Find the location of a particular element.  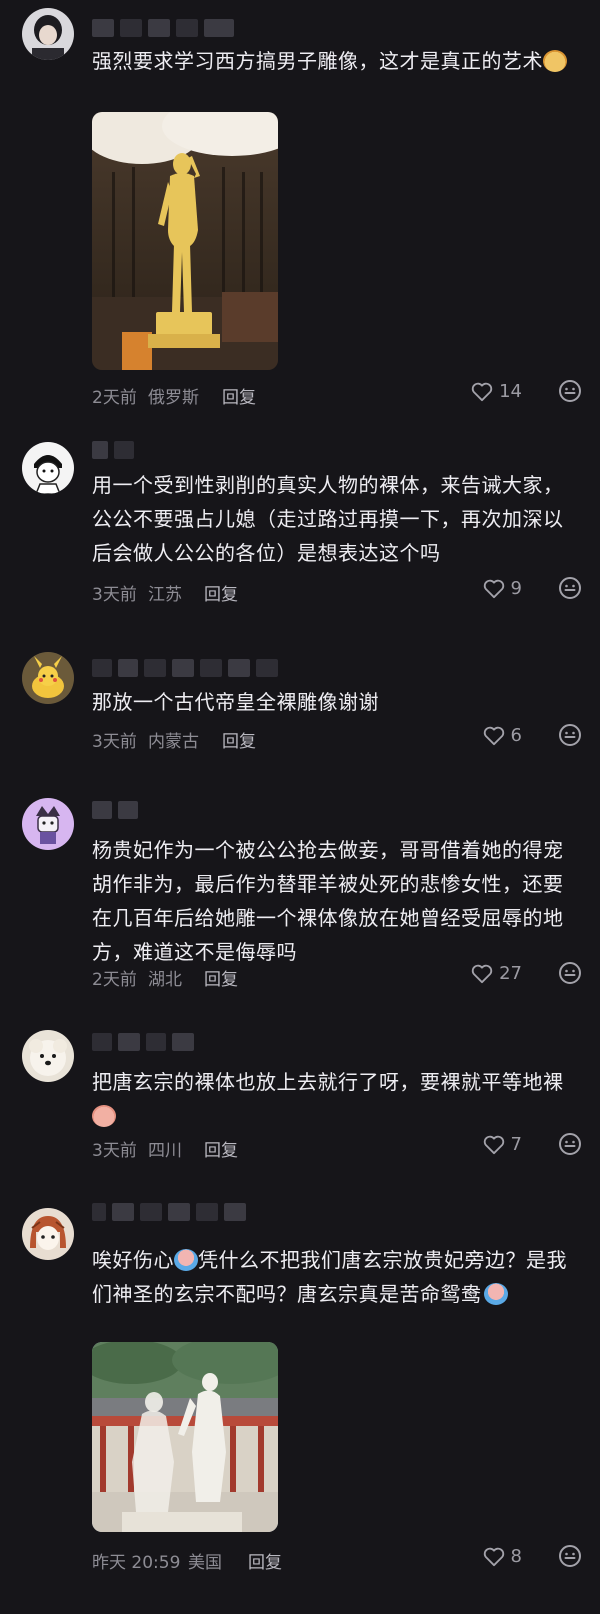

comment-meta: 3天前 江苏 回复 9 is located at coordinates (337, 591).